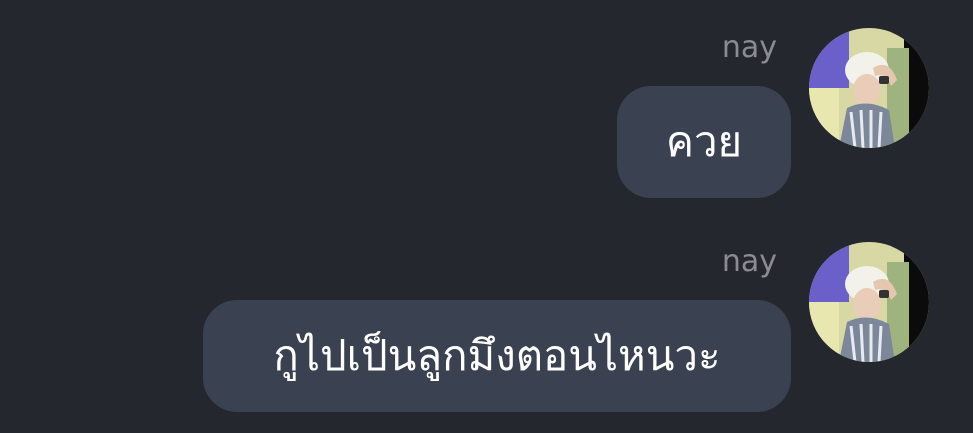 This screenshot has width=973, height=433. What do you see at coordinates (704, 142) in the screenshot?
I see `message-bubble: ควย` at bounding box center [704, 142].